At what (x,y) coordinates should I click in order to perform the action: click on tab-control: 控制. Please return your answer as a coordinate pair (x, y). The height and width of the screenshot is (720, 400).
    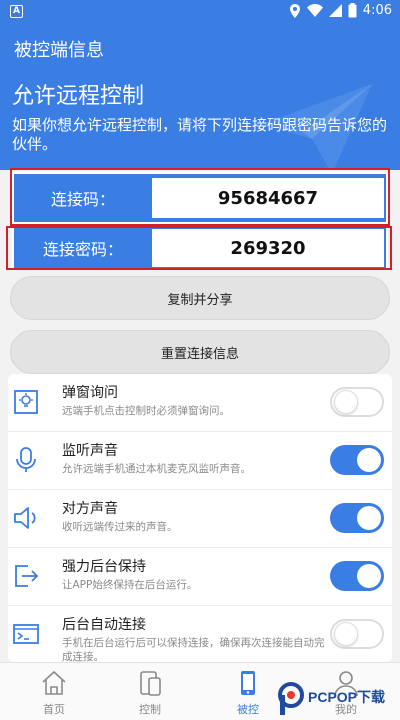
    Looking at the image, I should click on (150, 691).